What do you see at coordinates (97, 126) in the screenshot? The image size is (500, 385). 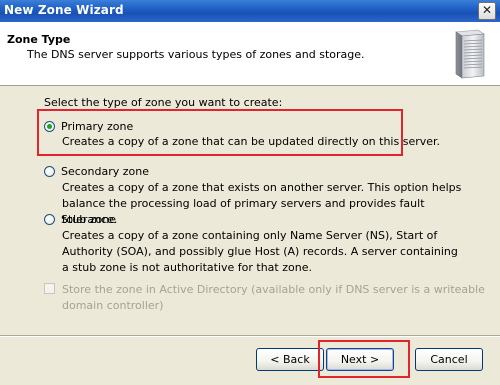 I see `primary-zone-label: Primary zone` at bounding box center [97, 126].